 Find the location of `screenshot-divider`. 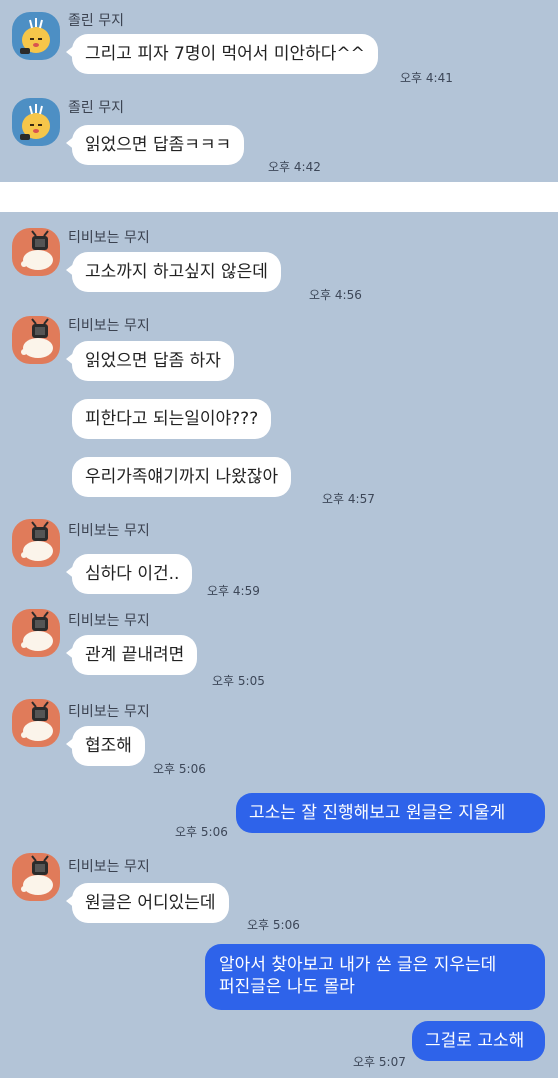

screenshot-divider is located at coordinates (279, 197).